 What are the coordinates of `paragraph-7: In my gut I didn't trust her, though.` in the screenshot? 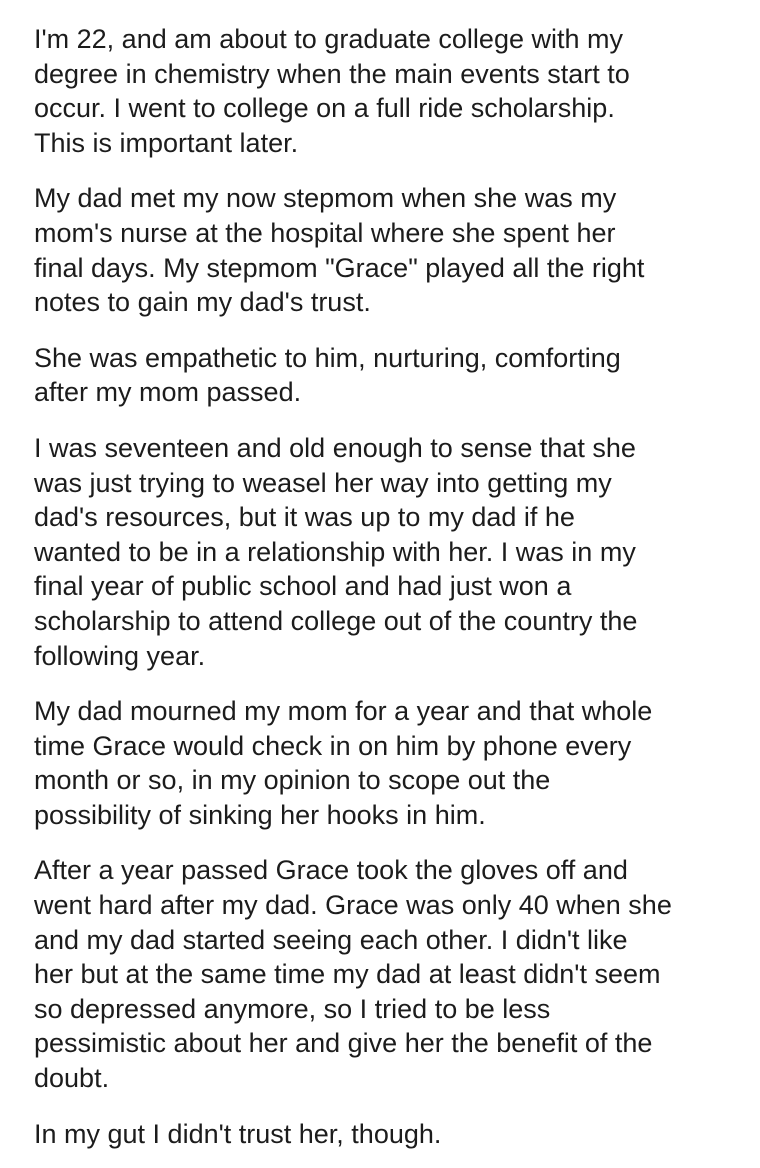 It's located at (238, 1133).